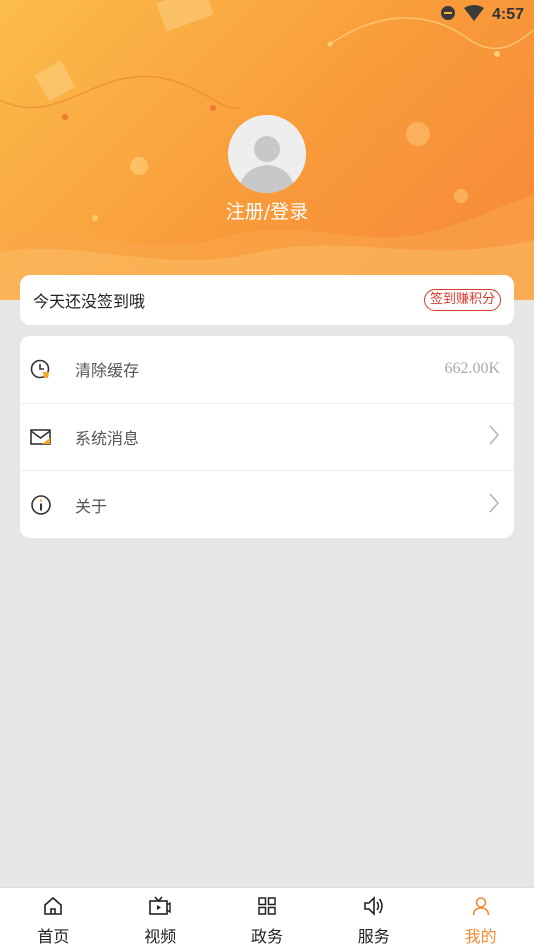  What do you see at coordinates (267, 210) in the screenshot?
I see `login-register-link: 注册/登录` at bounding box center [267, 210].